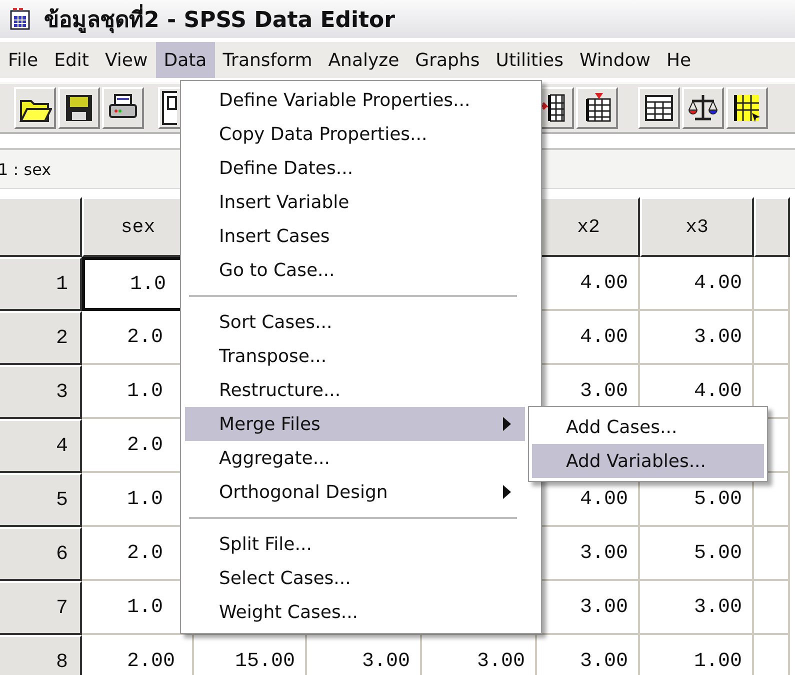  I want to click on menu-option: Merge Files, so click(355, 424).